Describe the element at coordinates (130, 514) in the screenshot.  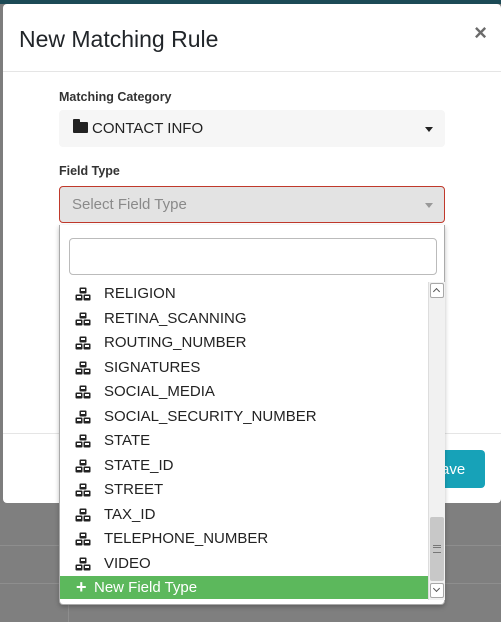
I see `dropdown-option-label: TAX_ID` at that location.